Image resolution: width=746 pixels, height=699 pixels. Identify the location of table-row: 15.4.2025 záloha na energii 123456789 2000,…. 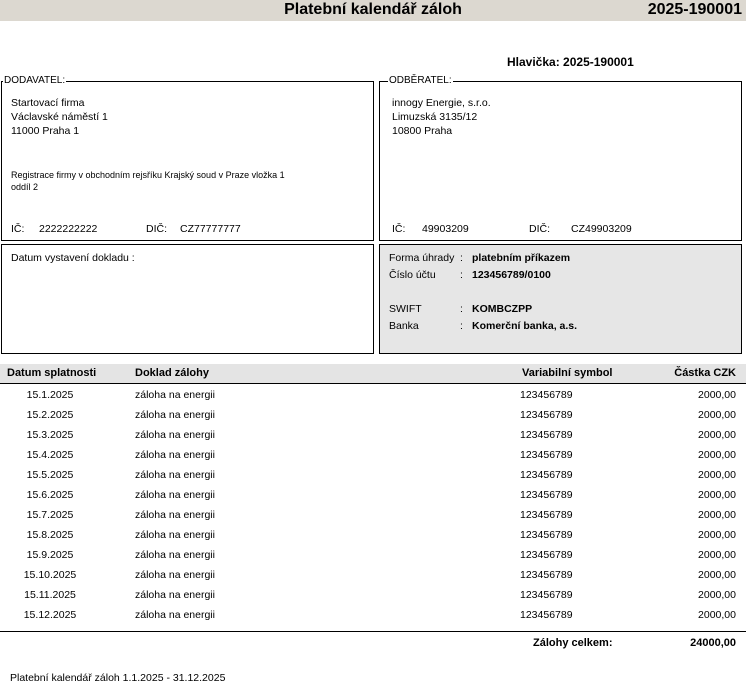
(373, 455).